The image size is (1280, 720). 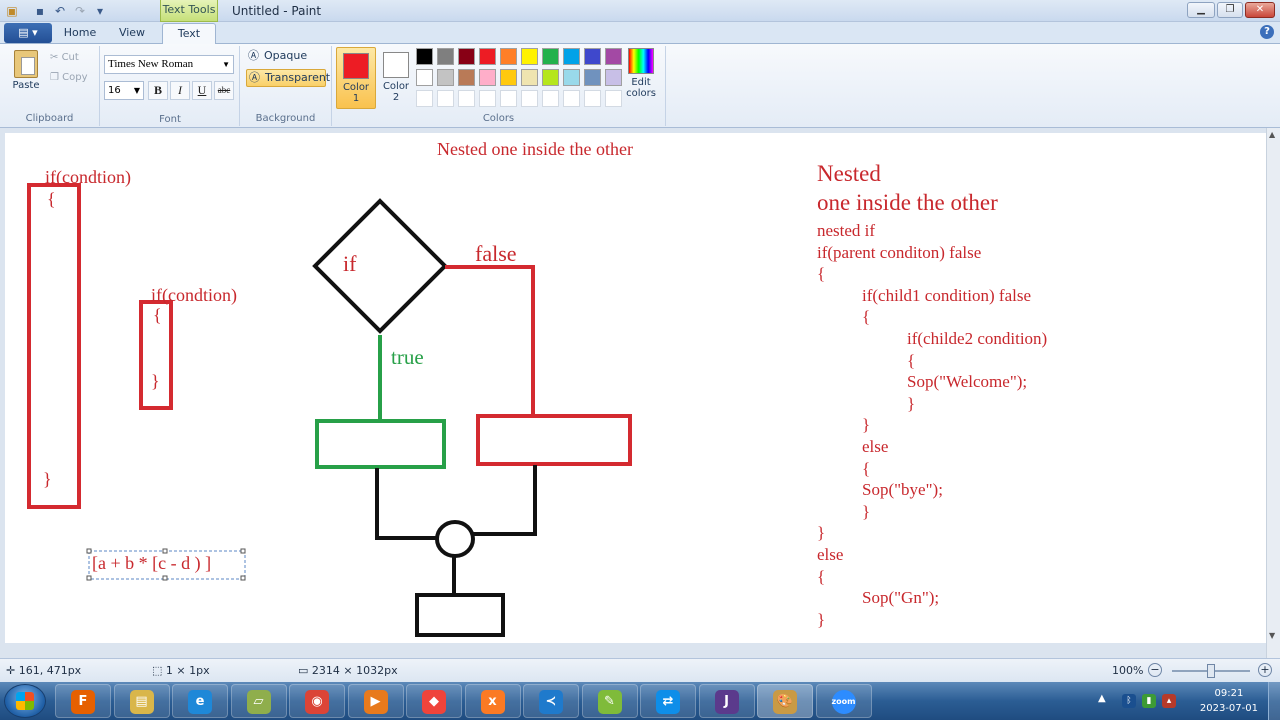 What do you see at coordinates (40, 11) in the screenshot?
I see `save-icon: ▪` at bounding box center [40, 11].